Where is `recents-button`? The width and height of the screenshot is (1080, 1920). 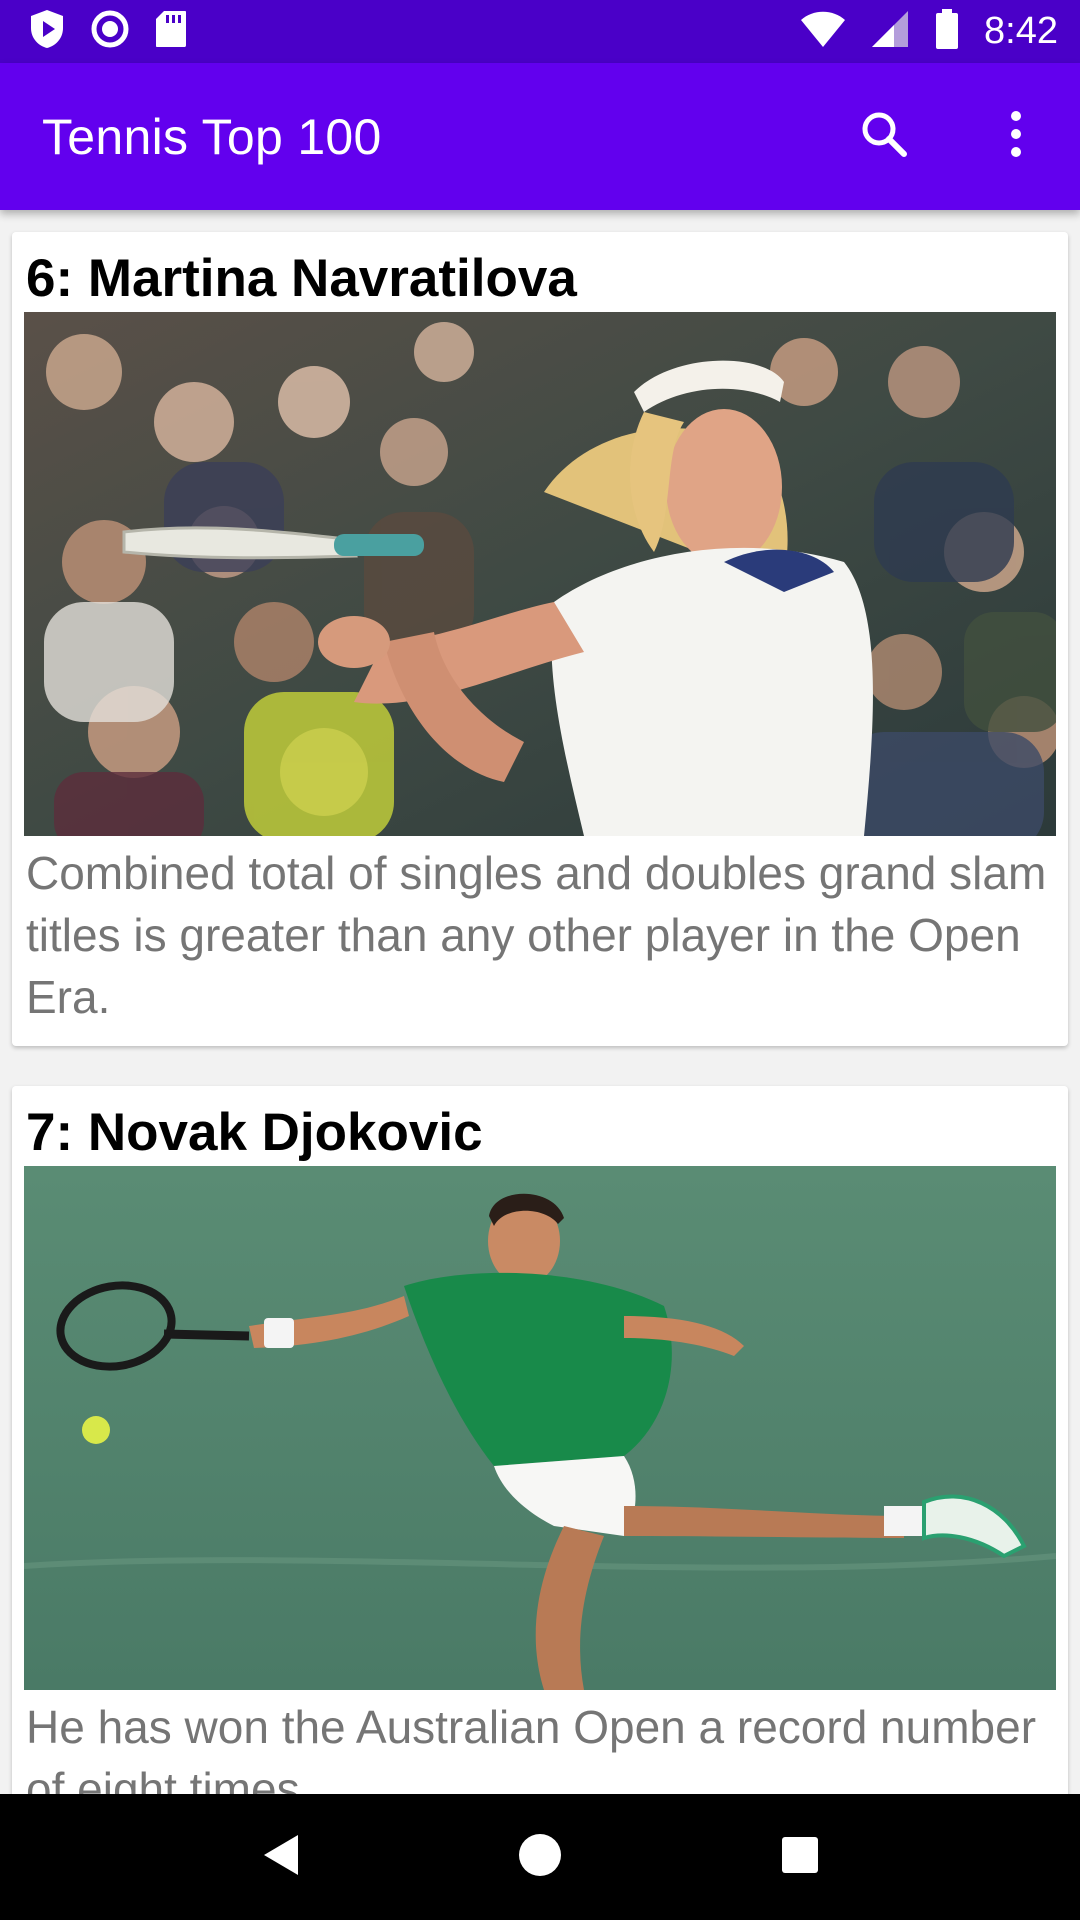 recents-button is located at coordinates (800, 1857).